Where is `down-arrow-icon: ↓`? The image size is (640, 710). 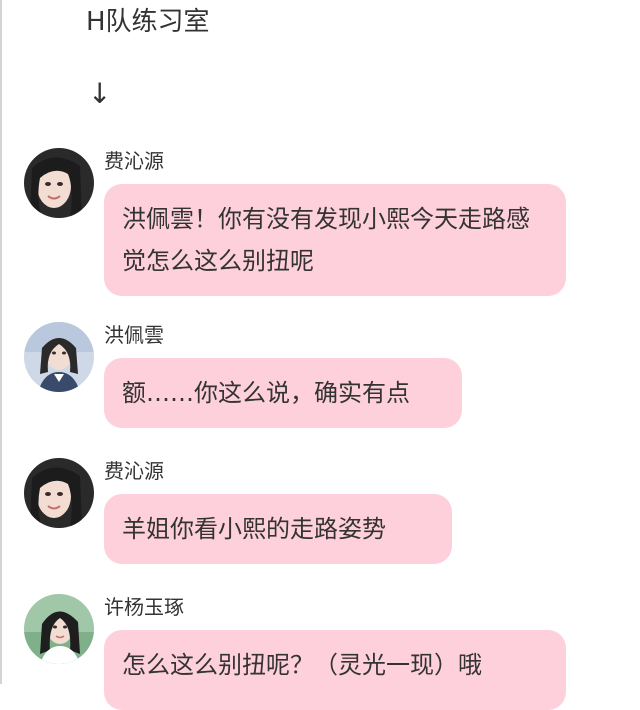 down-arrow-icon: ↓ is located at coordinates (100, 93).